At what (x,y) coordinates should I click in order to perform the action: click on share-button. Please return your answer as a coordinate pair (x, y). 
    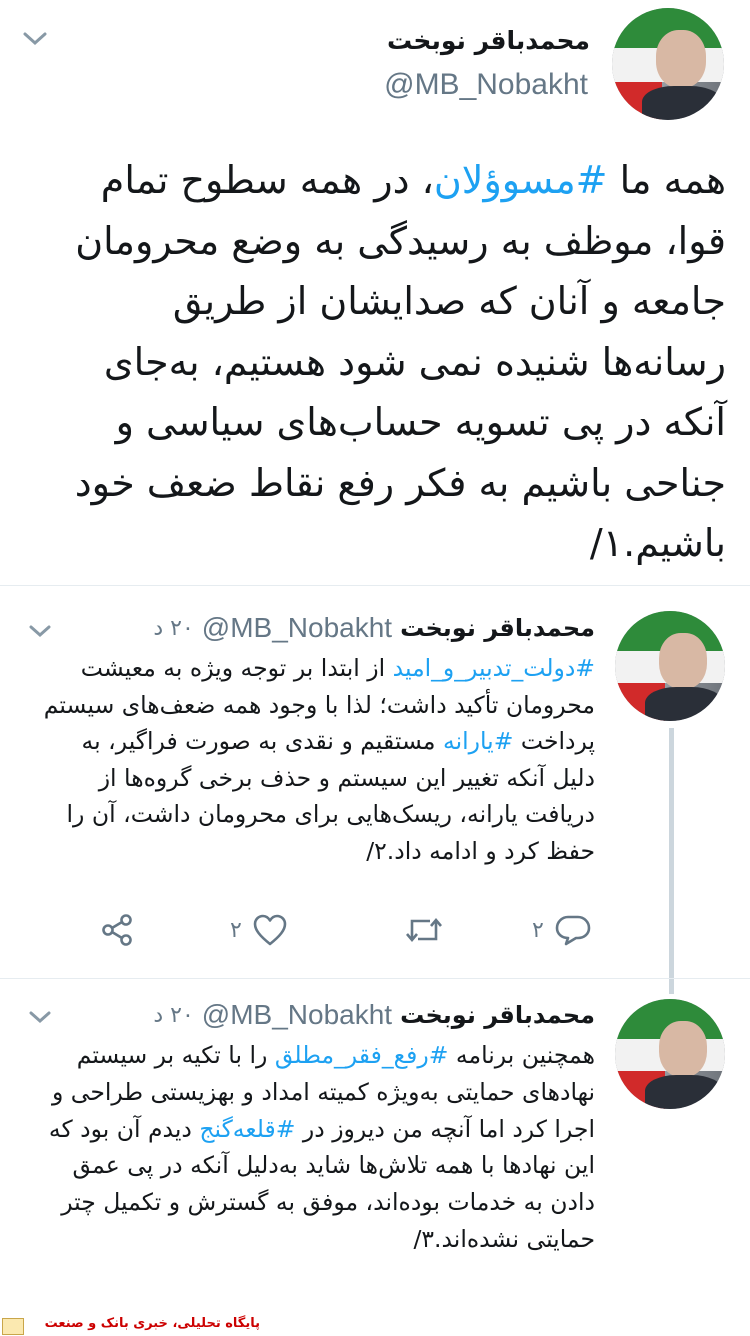
    Looking at the image, I should click on (117, 930).